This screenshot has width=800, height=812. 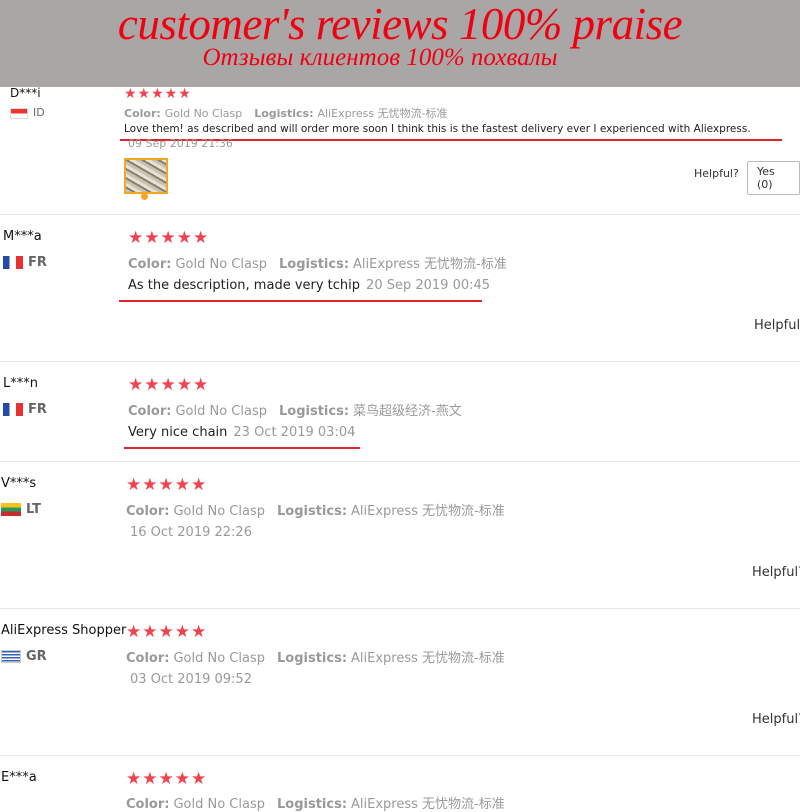 What do you see at coordinates (33, 509) in the screenshot?
I see `country-code: LT` at bounding box center [33, 509].